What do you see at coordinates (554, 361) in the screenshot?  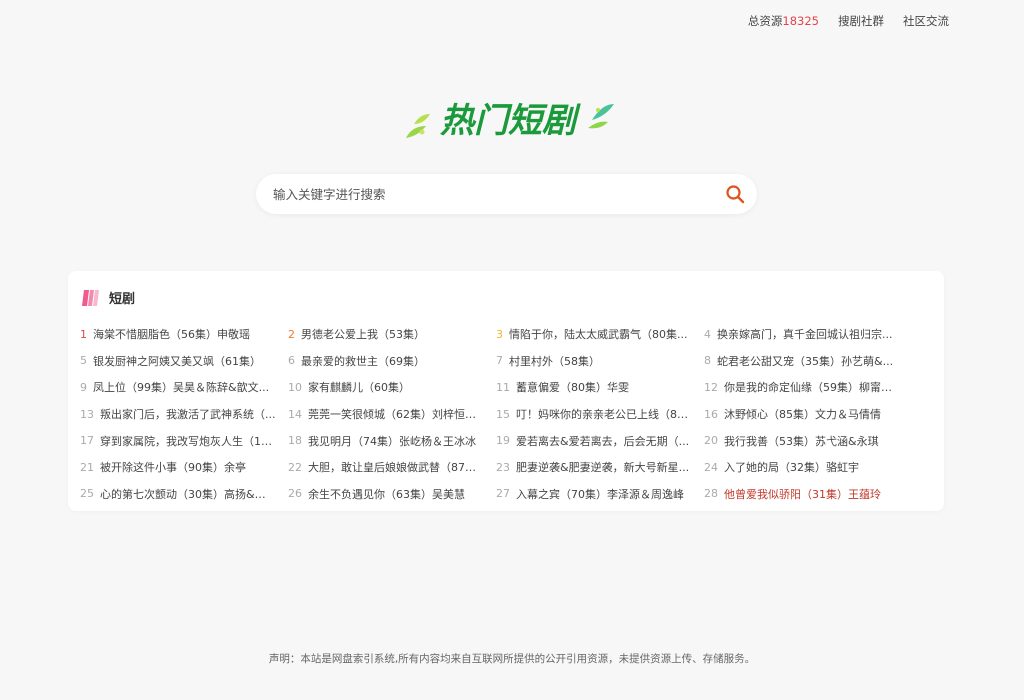 I see `item-title: 村里村外（58集）` at bounding box center [554, 361].